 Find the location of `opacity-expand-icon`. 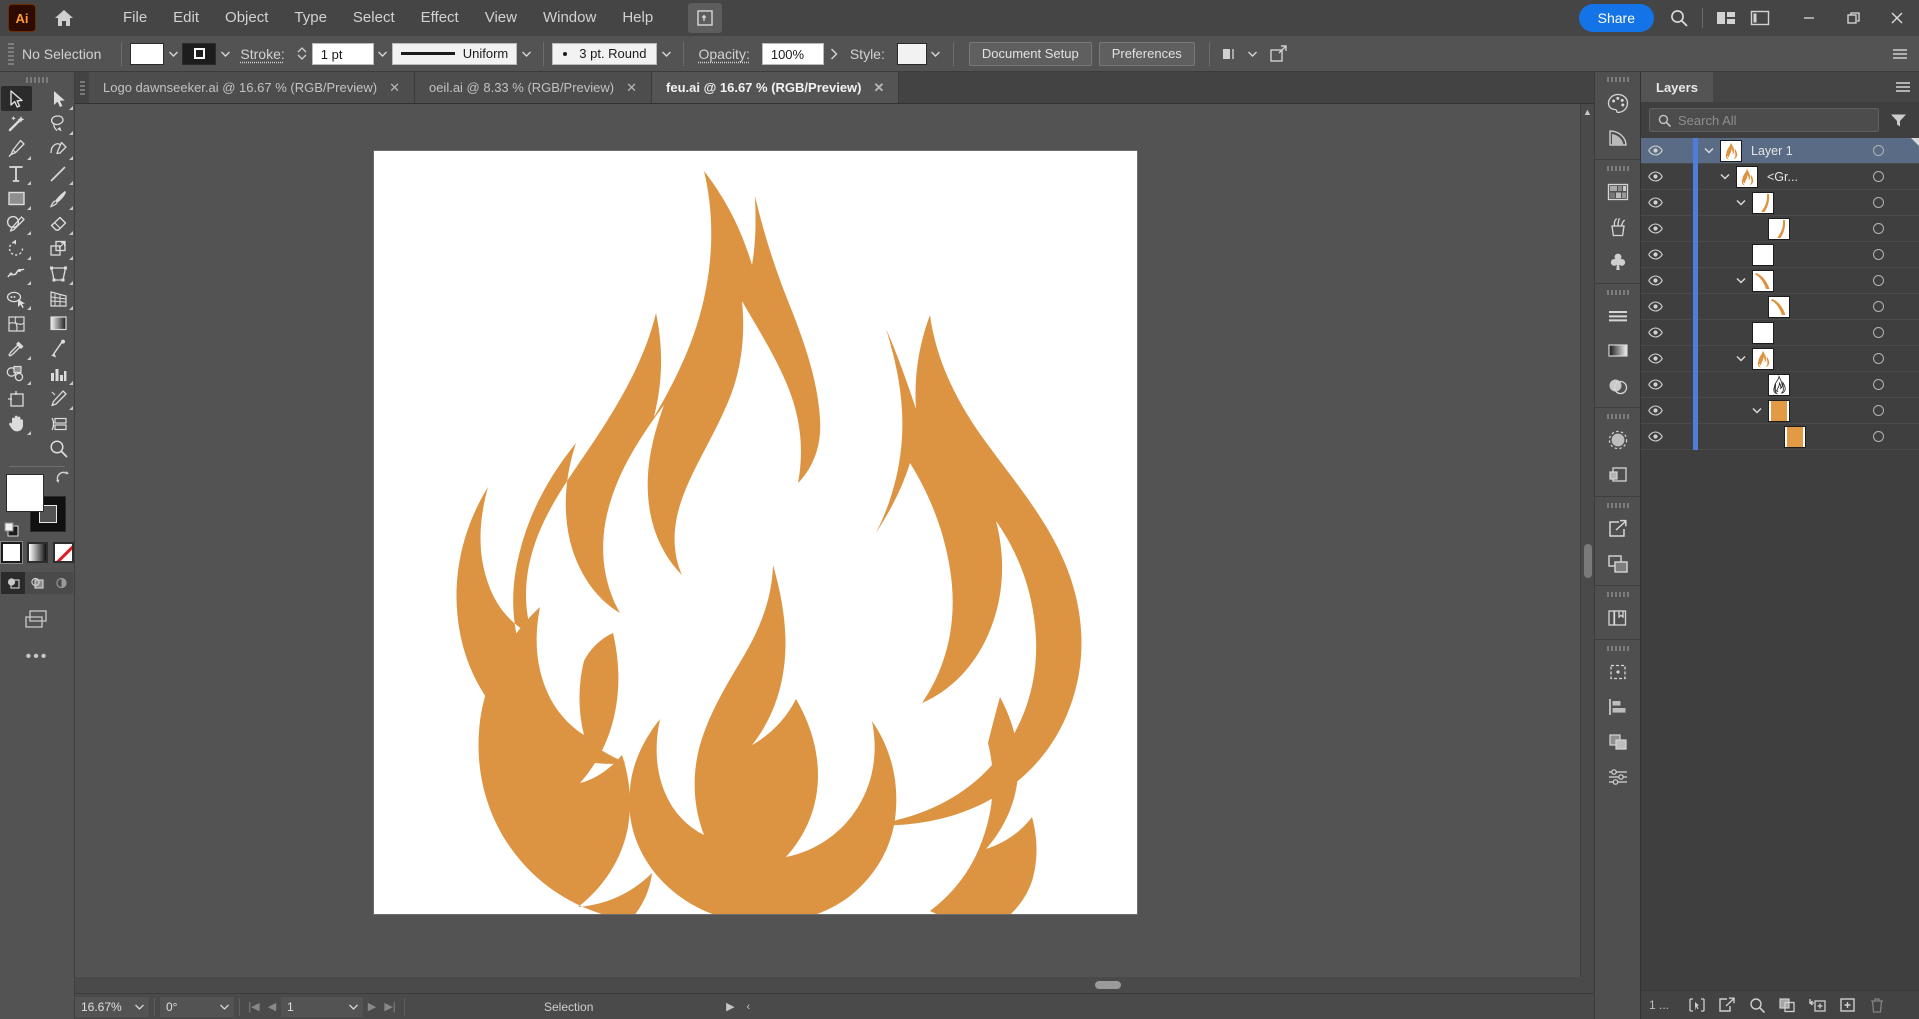

opacity-expand-icon is located at coordinates (834, 54).